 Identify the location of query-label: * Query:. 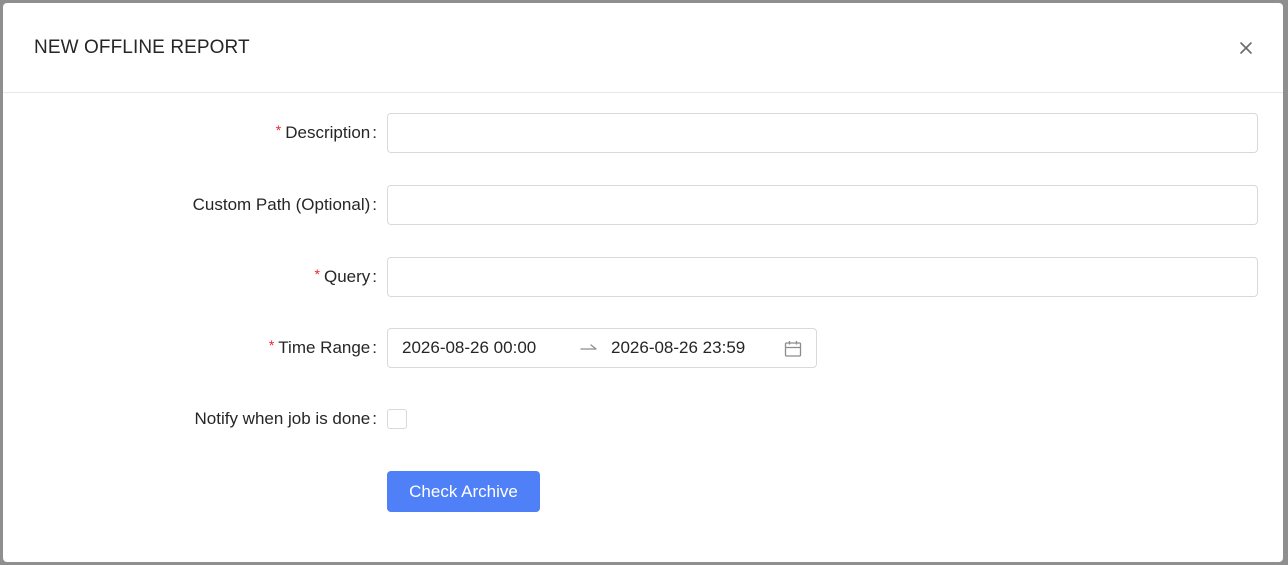
(346, 277).